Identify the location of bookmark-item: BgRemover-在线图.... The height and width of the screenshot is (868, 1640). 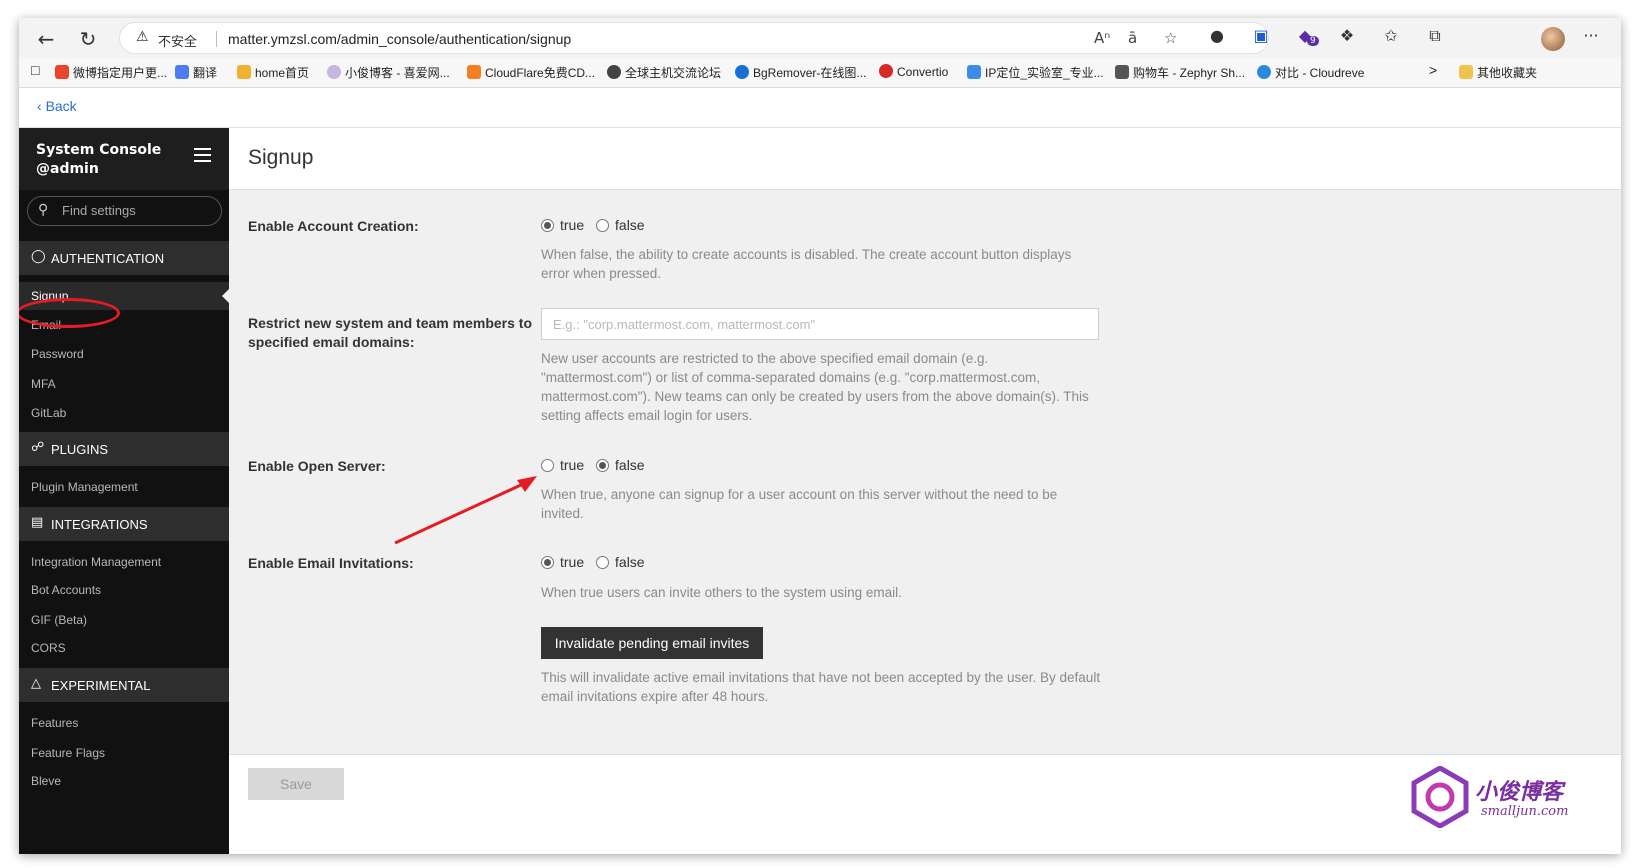
(800, 72).